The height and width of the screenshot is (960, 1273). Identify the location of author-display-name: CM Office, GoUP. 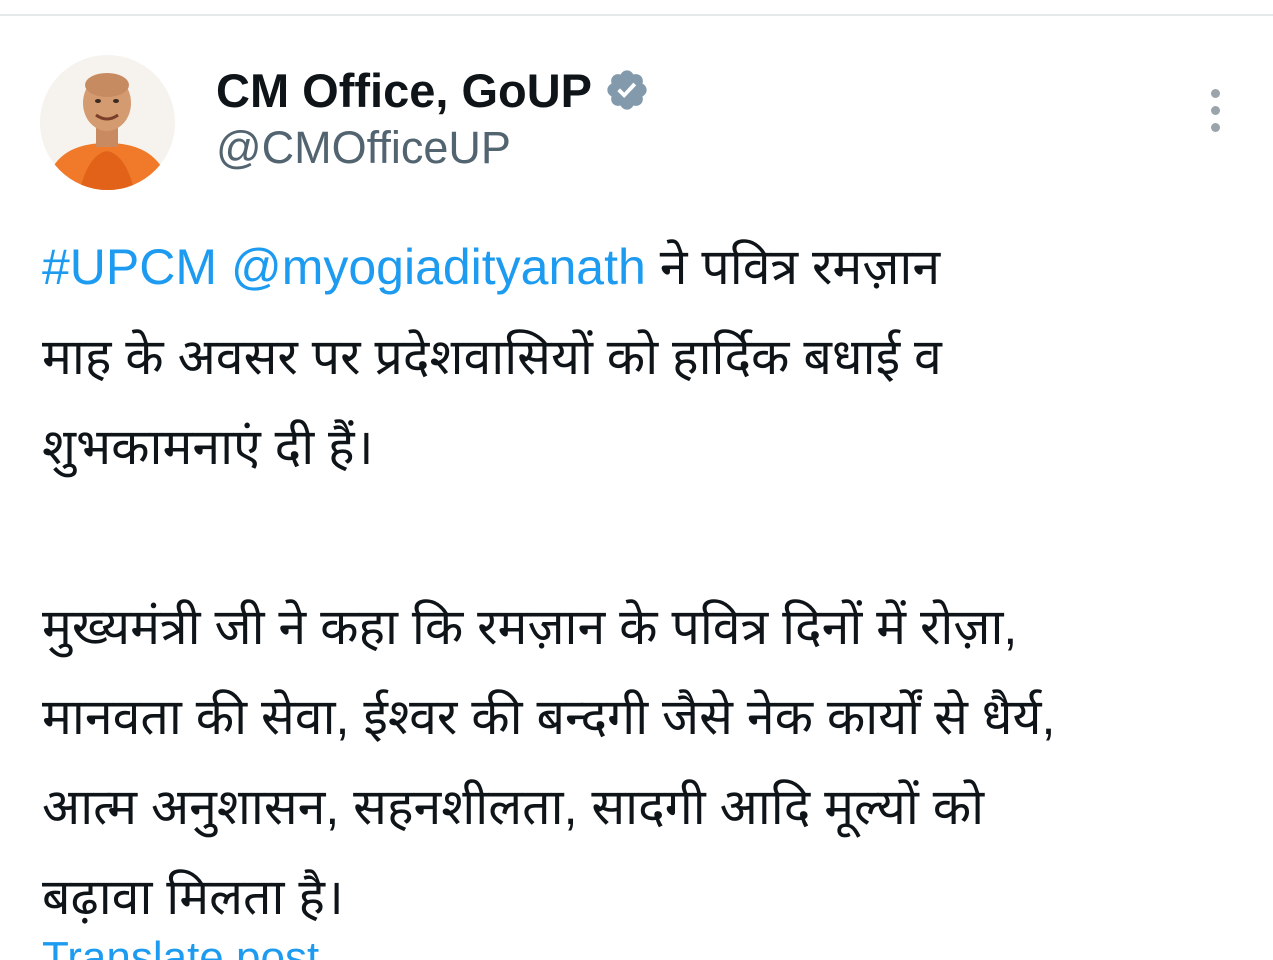
(404, 90).